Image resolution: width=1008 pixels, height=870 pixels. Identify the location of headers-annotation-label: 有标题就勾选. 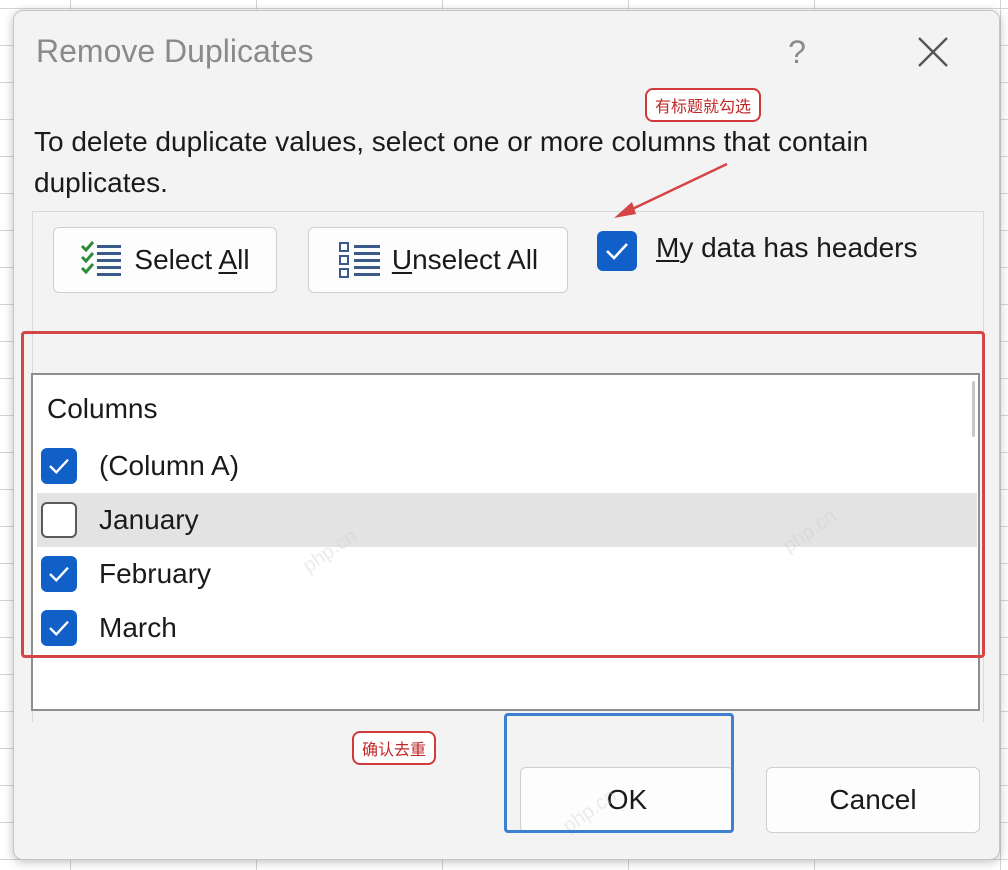
(703, 105).